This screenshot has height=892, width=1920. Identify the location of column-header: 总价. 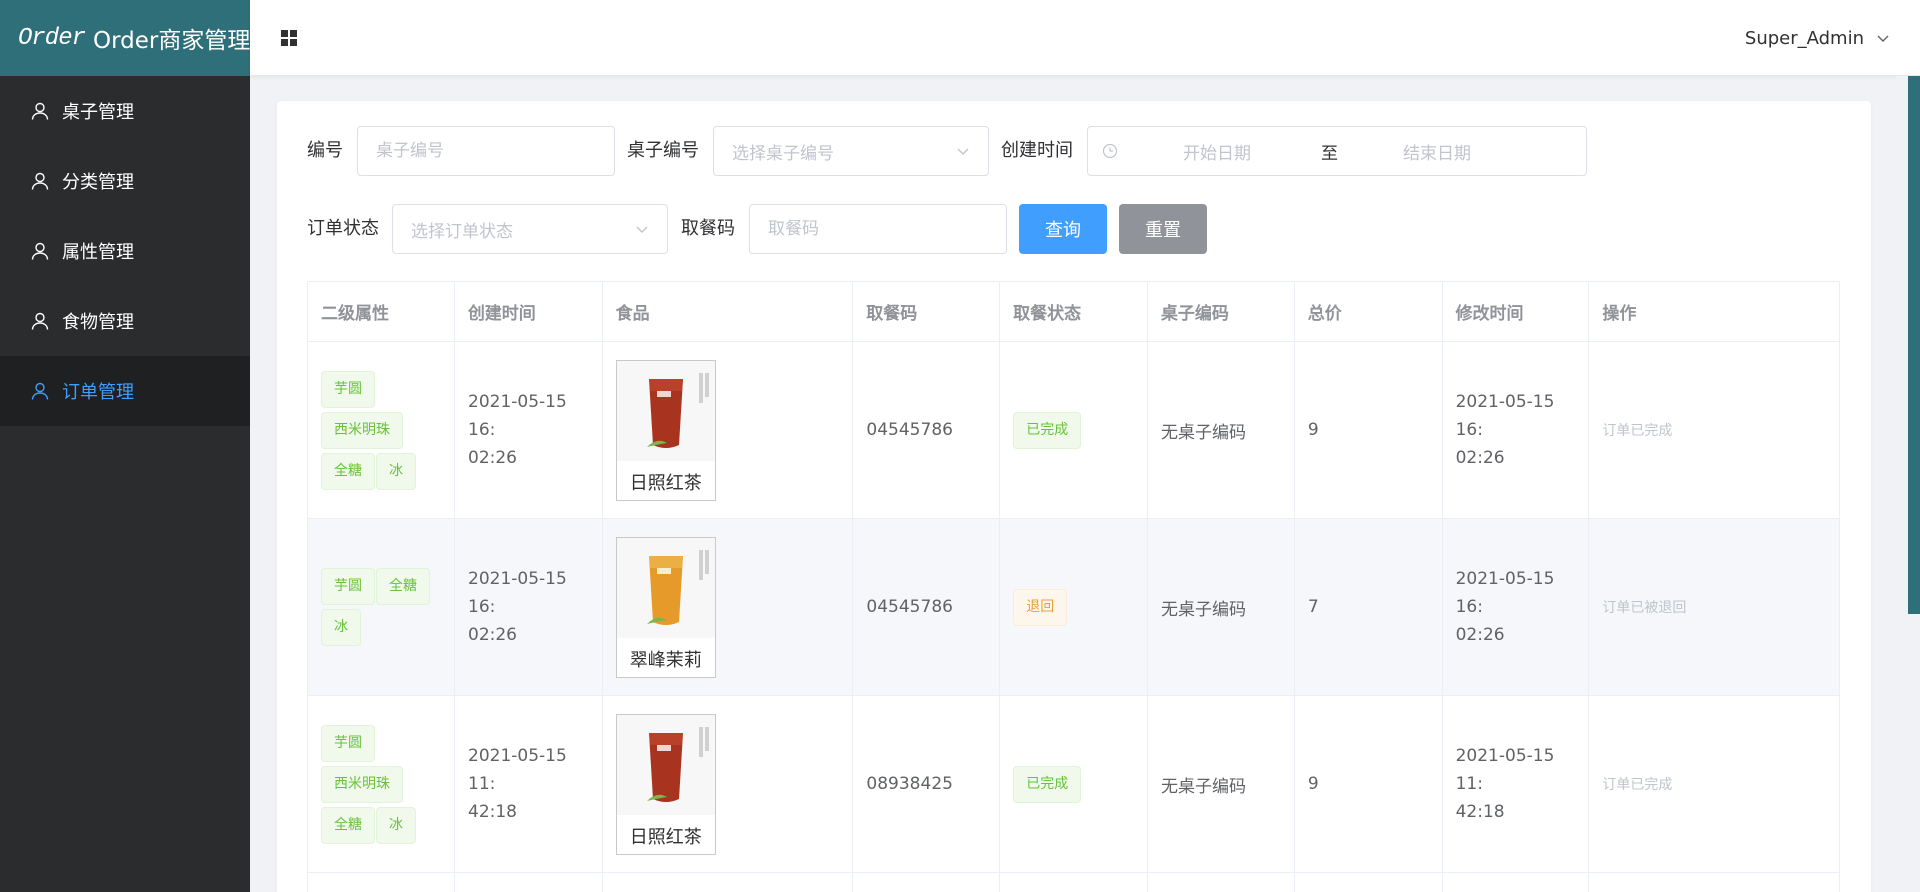
(1369, 311).